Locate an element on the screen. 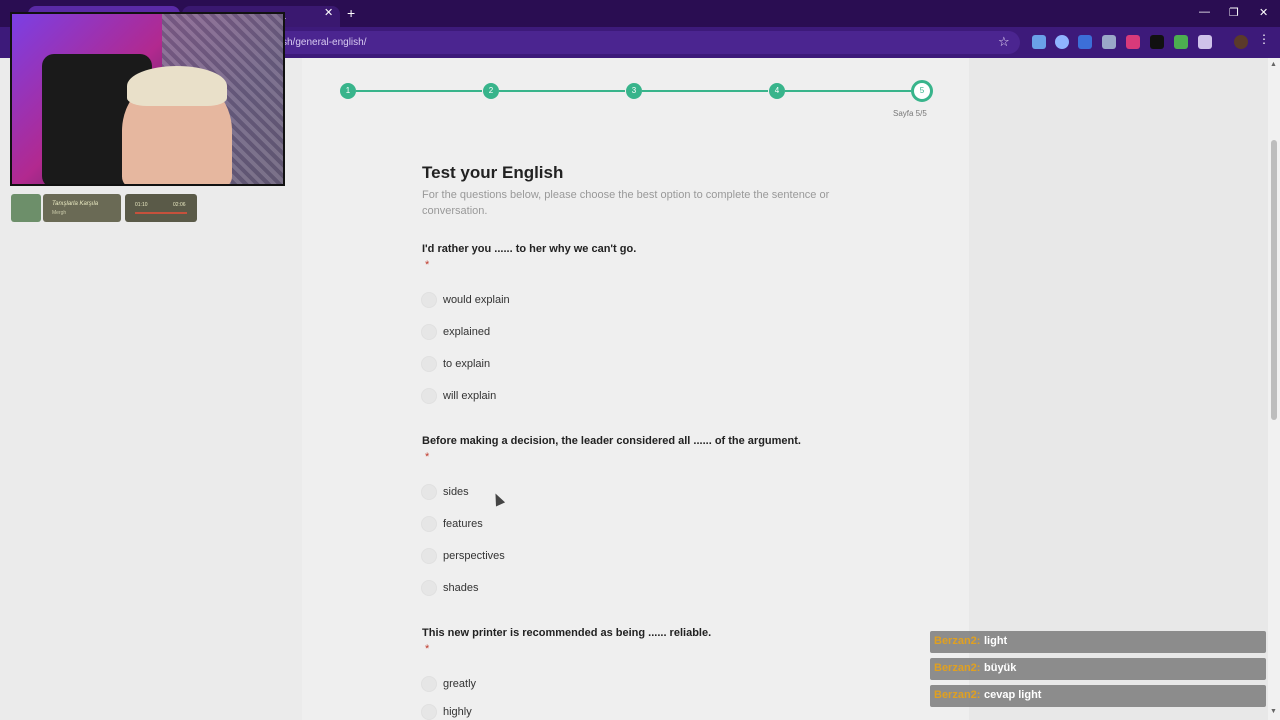 The height and width of the screenshot is (720, 1280). option-label: explained is located at coordinates (467, 332).